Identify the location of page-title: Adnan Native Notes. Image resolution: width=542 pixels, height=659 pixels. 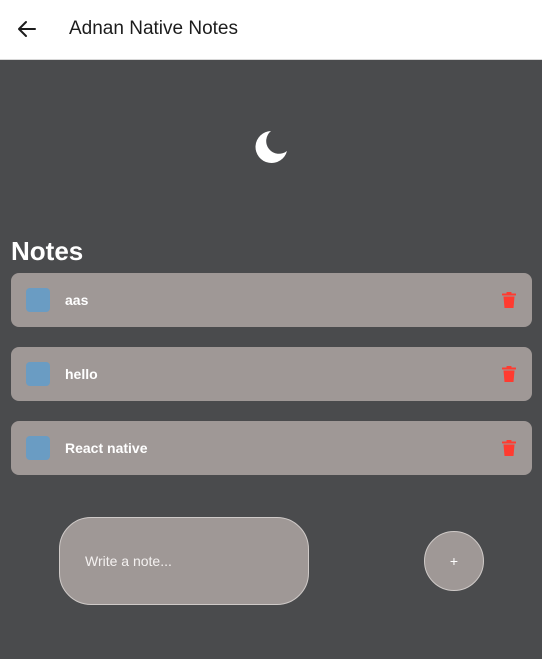
(153, 28).